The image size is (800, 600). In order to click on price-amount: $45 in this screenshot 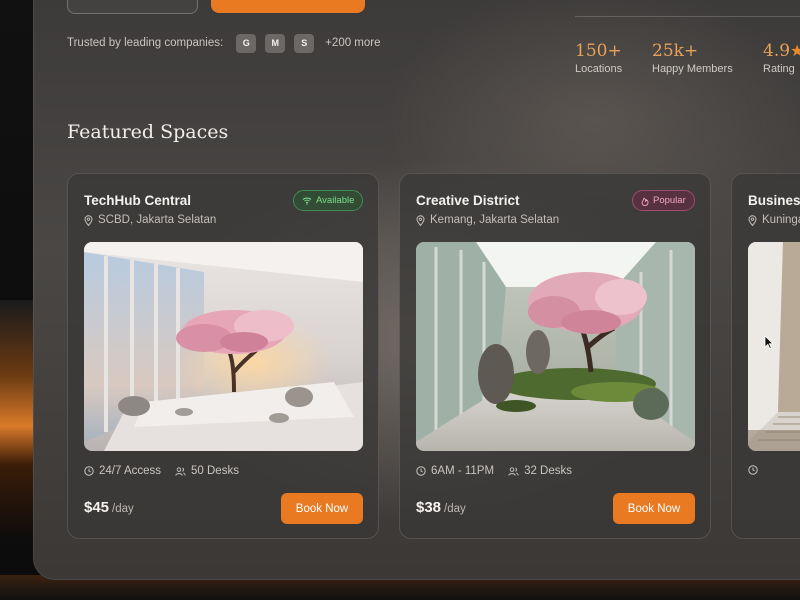, I will do `click(97, 507)`.